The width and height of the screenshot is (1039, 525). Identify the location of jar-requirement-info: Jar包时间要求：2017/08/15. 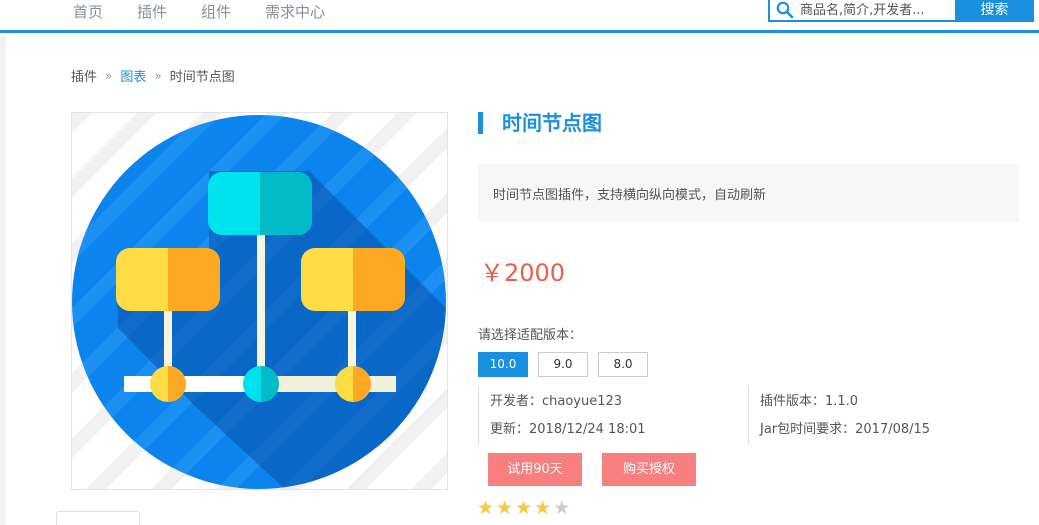
(845, 429).